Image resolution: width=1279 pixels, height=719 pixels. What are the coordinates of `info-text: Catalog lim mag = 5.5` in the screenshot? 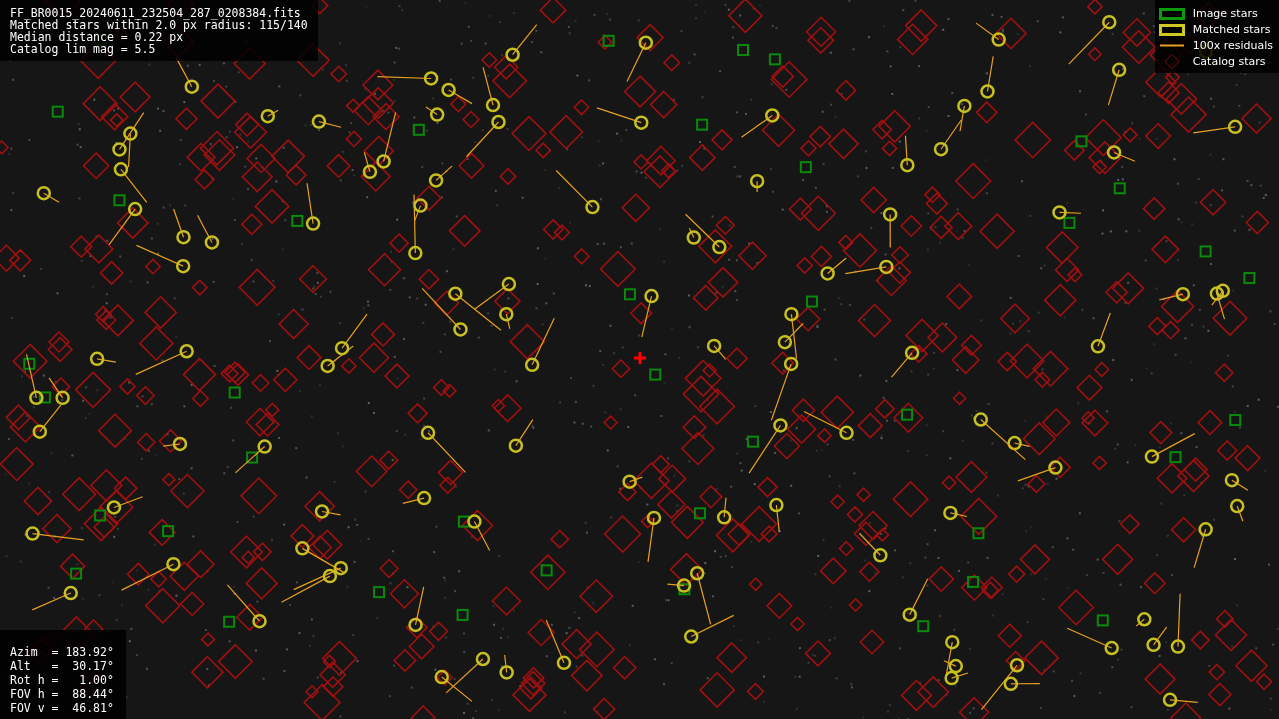 It's located at (83, 49).